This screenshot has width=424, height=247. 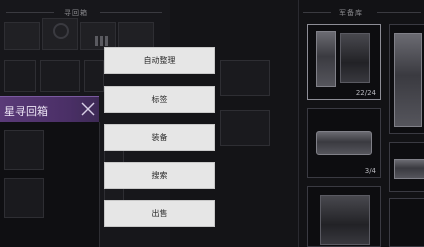 I want to click on menu-search-button: 搜索, so click(x=159, y=175).